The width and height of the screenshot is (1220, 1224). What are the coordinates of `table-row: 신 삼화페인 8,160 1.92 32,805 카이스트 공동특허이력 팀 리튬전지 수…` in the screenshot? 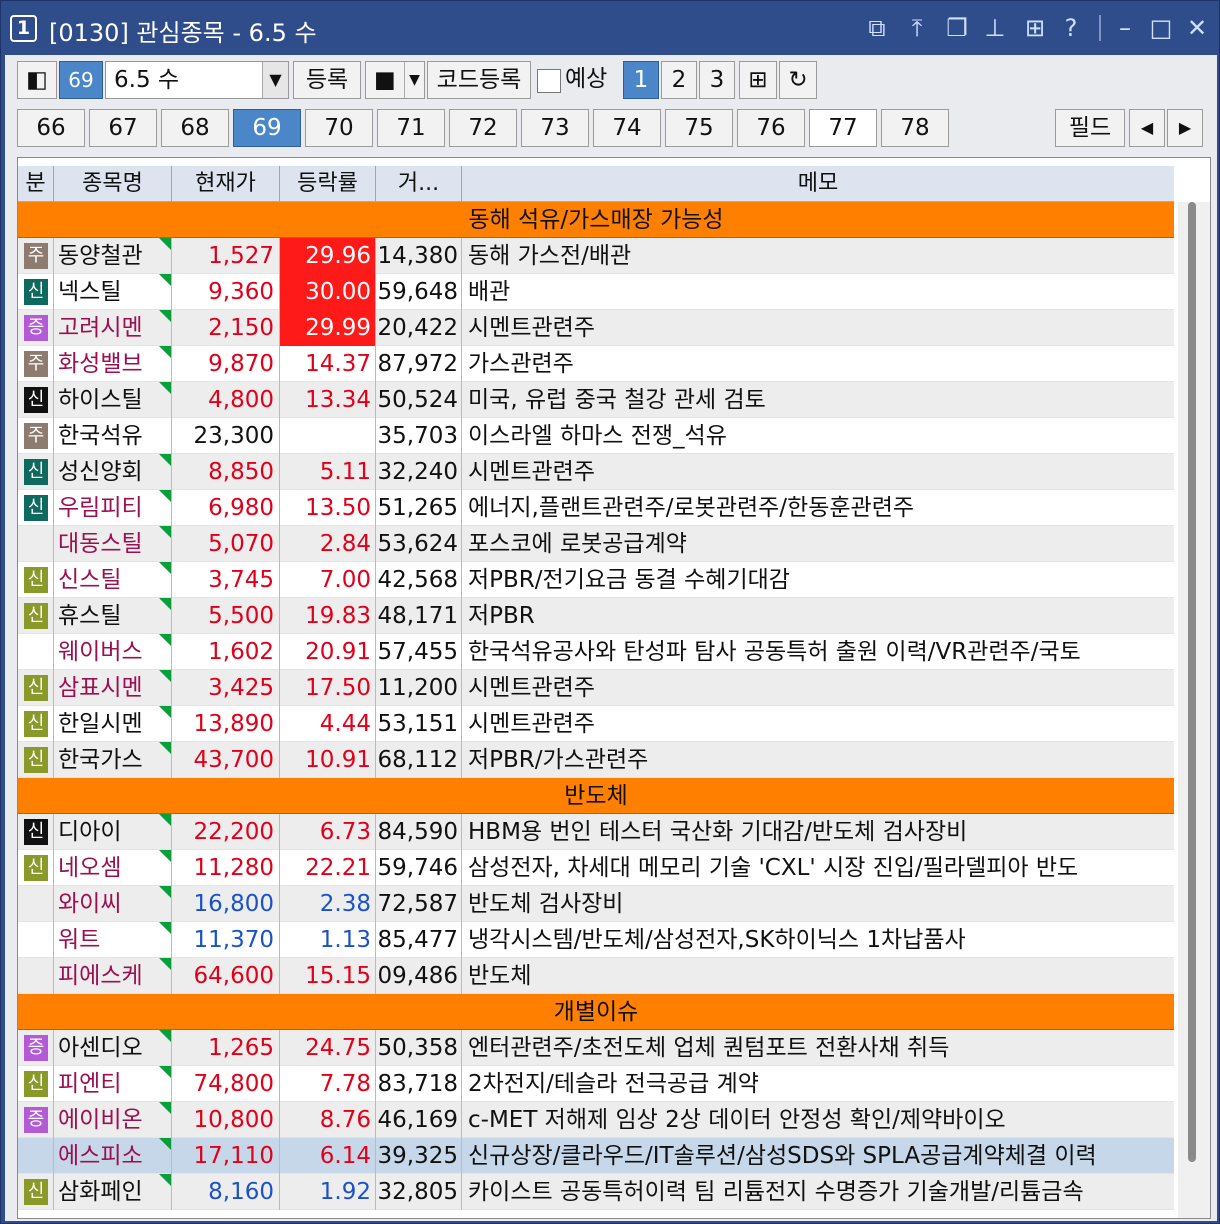 It's located at (596, 1192).